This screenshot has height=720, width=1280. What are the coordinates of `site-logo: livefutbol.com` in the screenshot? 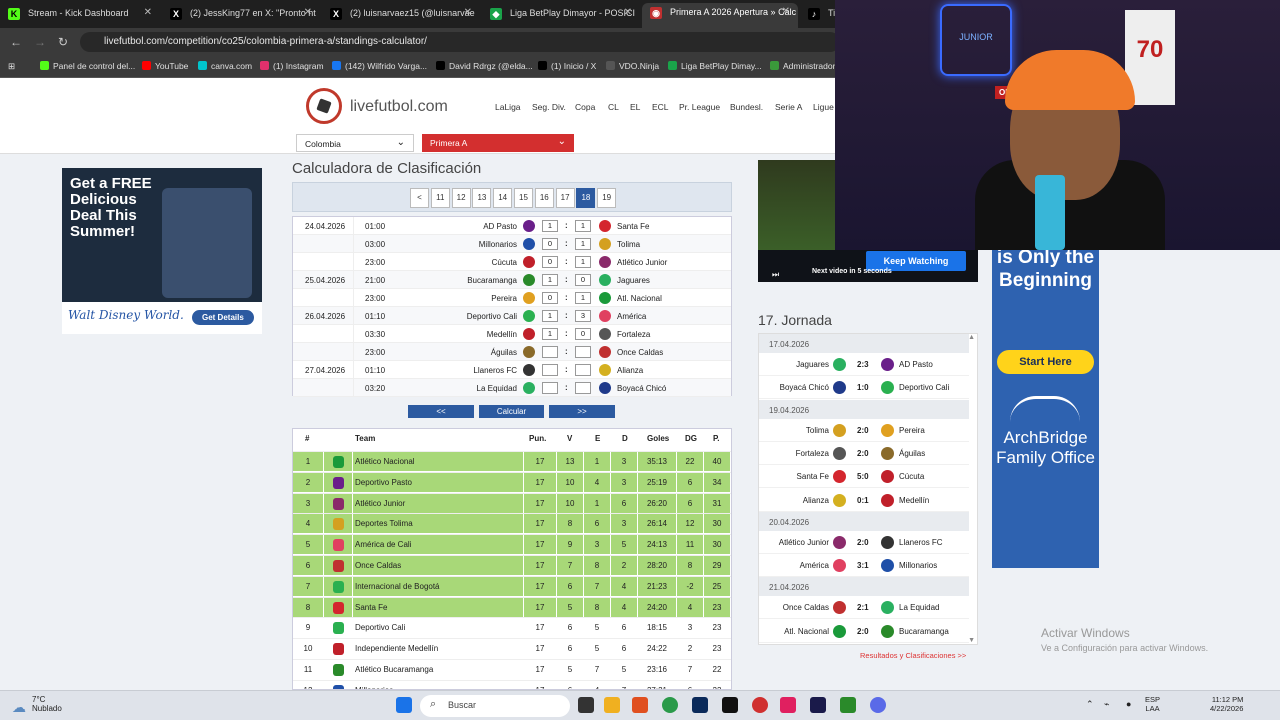 It's located at (381, 108).